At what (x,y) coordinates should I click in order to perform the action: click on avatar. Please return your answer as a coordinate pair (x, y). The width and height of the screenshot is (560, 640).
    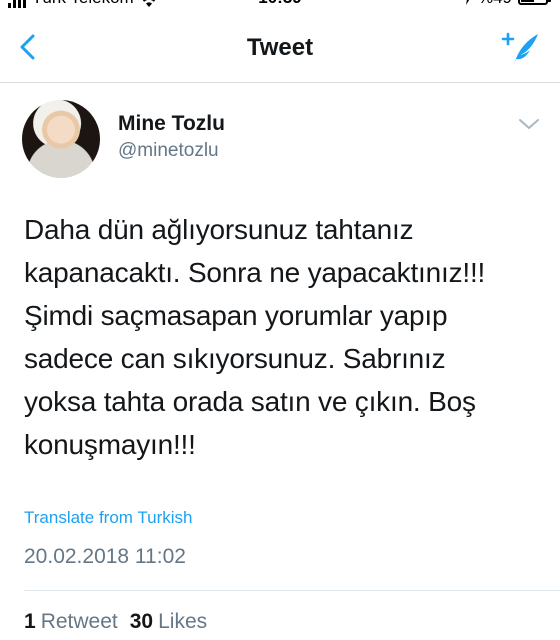
    Looking at the image, I should click on (61, 139).